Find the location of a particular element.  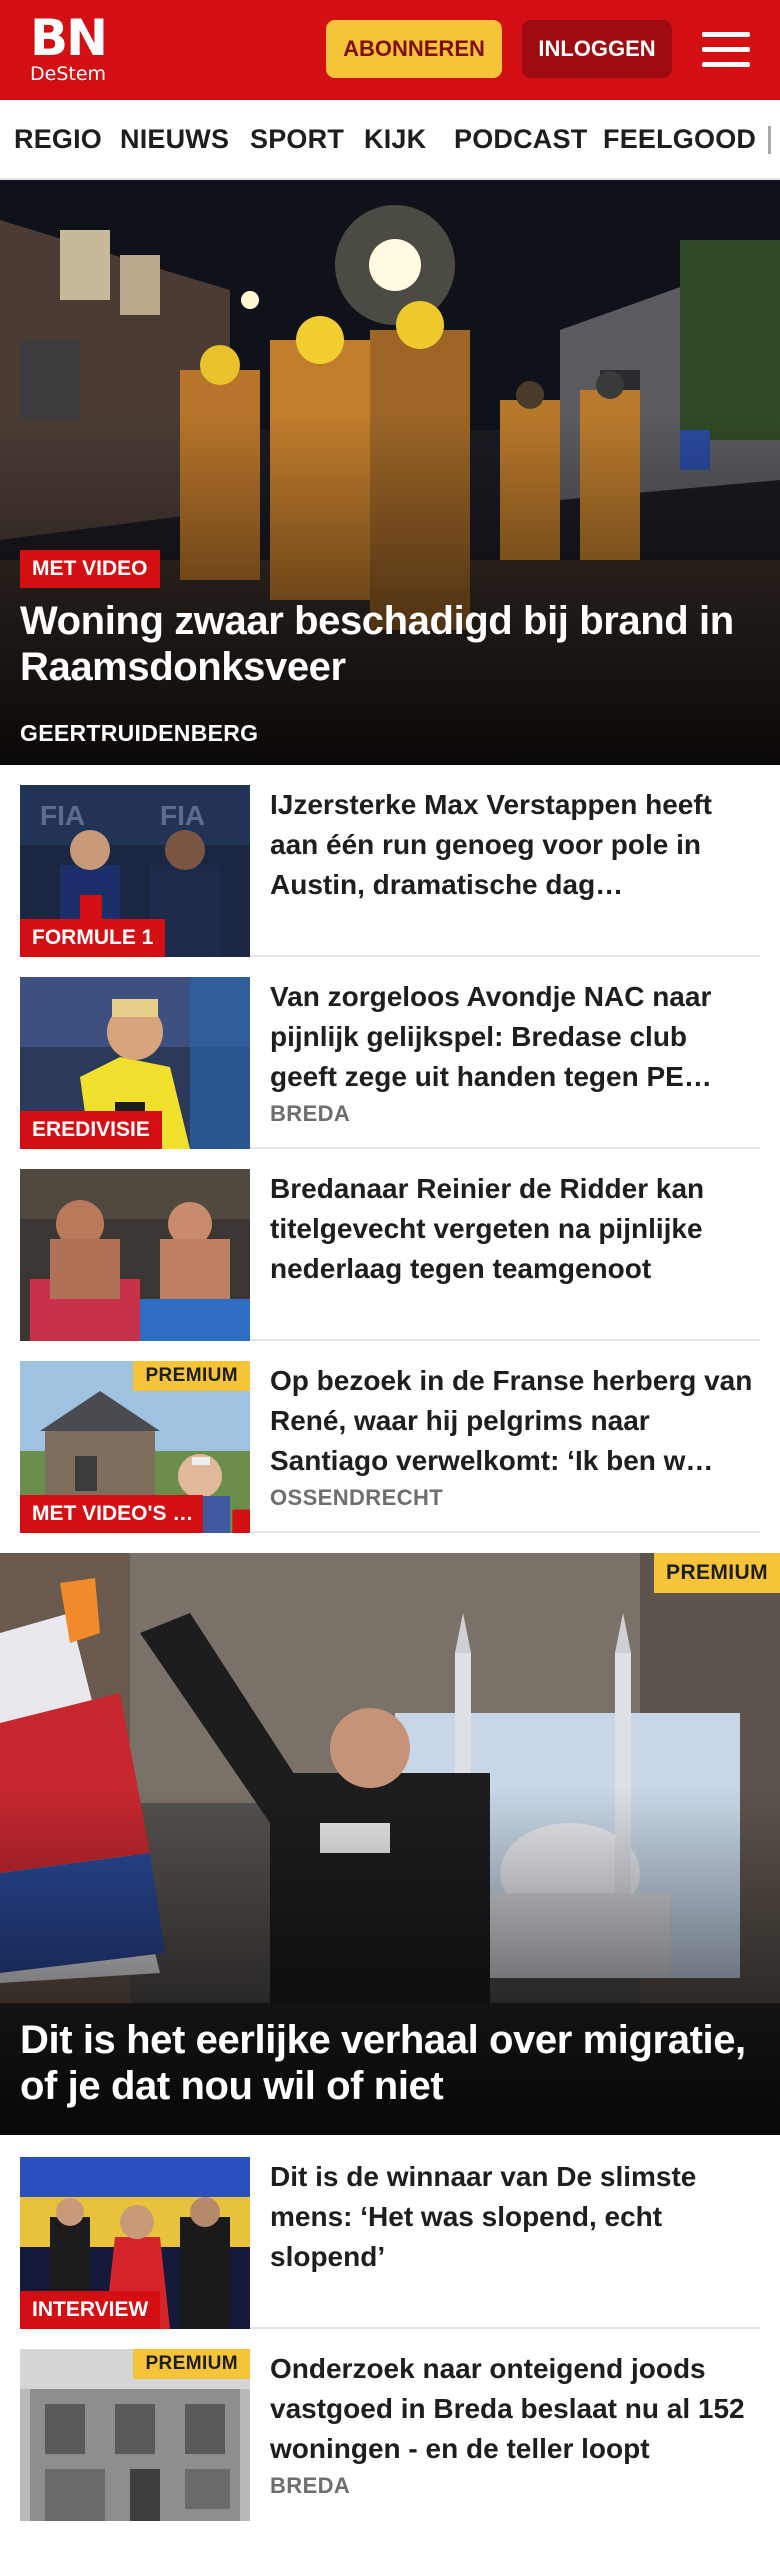

hero-region: GEERTRUIDENBERG is located at coordinates (139, 733).